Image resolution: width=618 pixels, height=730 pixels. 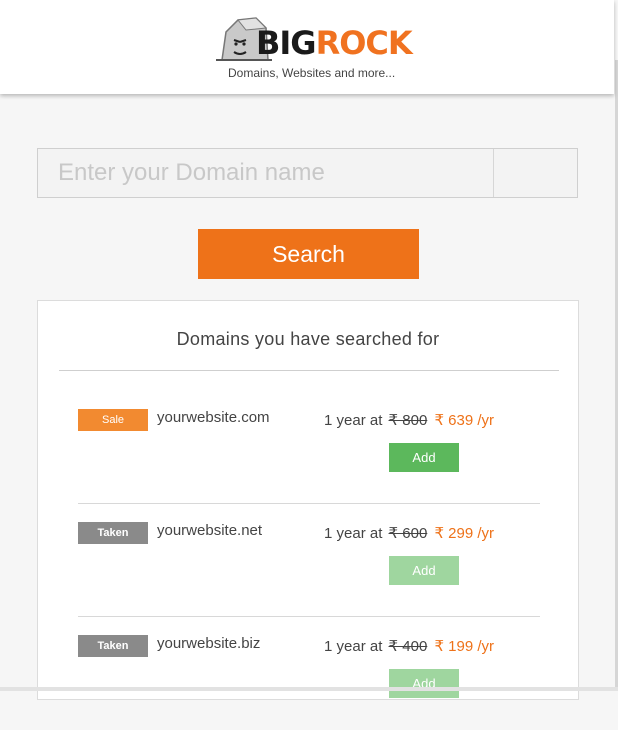 I want to click on price-line: 1 year at ₹ 400 ₹ 199 /yr, so click(x=409, y=646).